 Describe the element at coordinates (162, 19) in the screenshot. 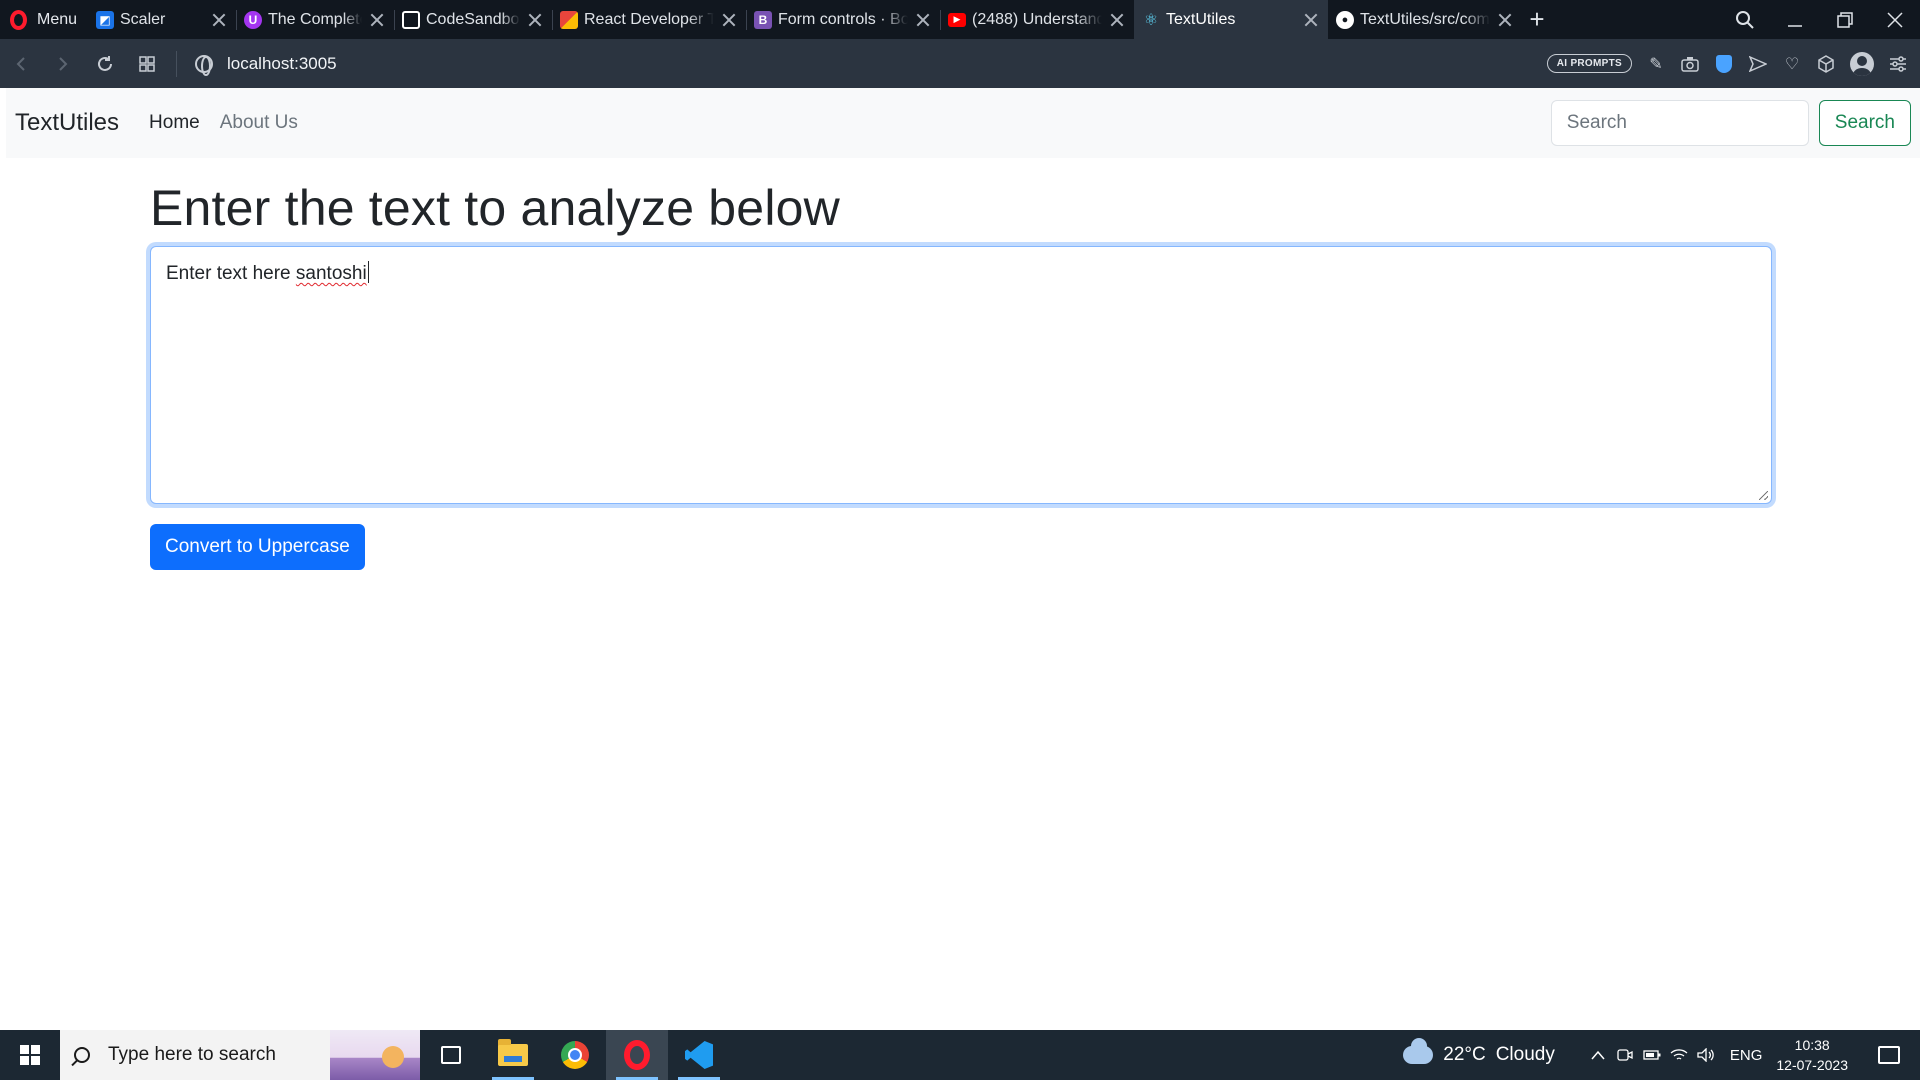

I see `tab-scaler: ◩ Scaler` at that location.